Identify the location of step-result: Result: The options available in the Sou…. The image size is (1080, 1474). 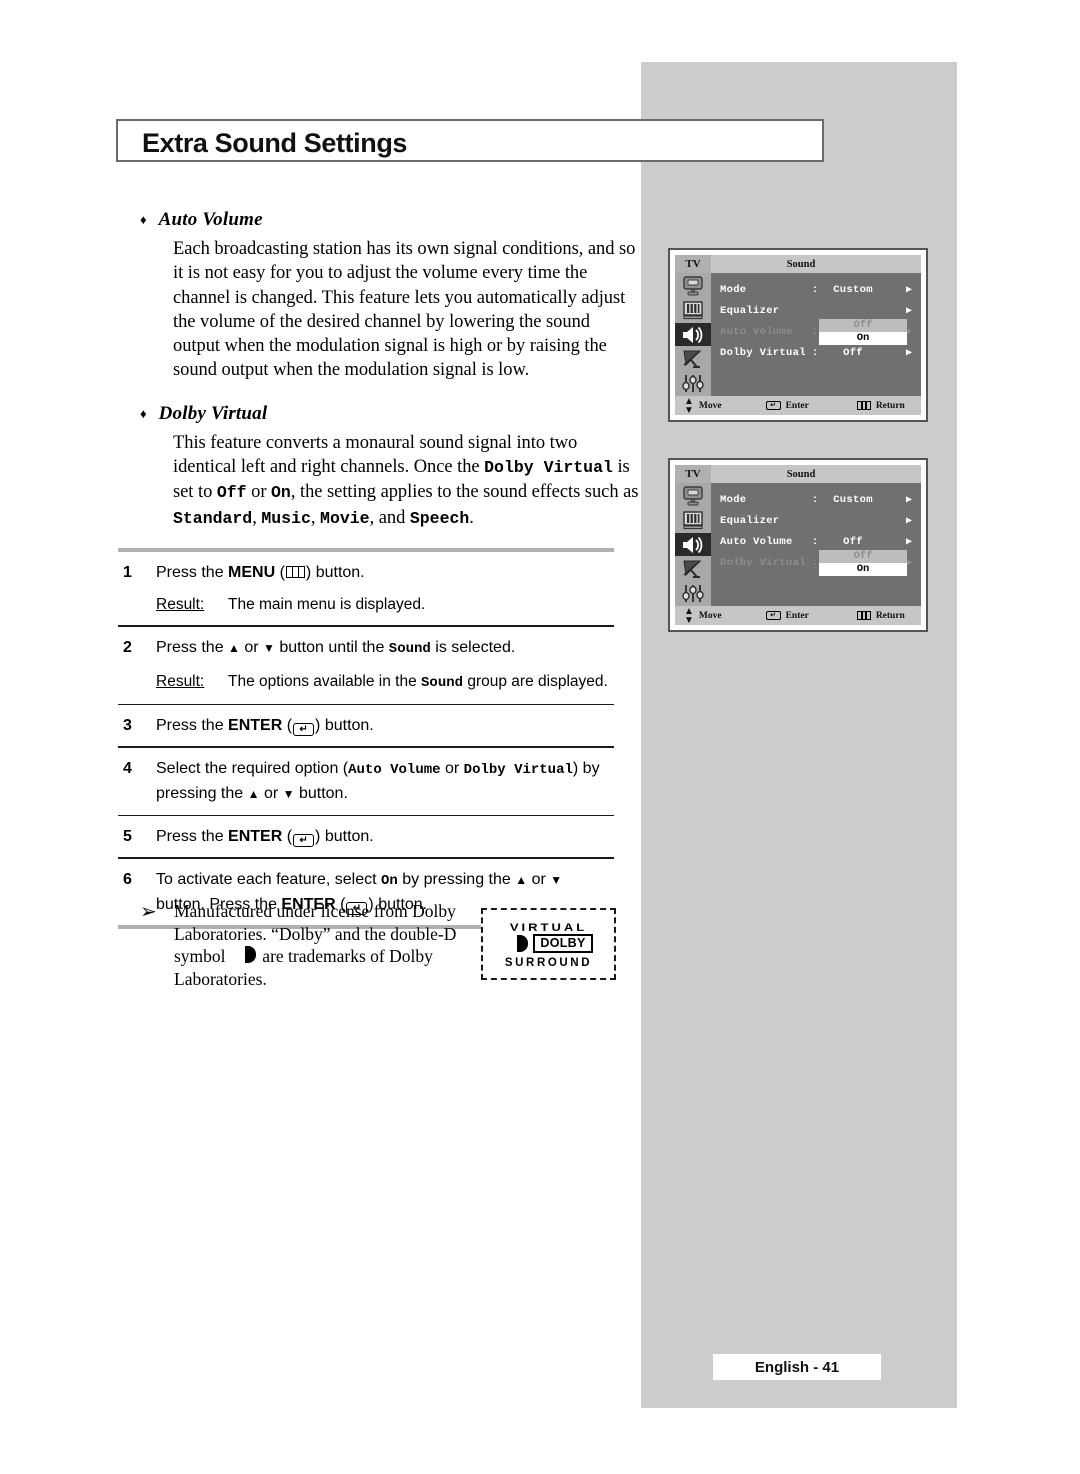
(385, 682).